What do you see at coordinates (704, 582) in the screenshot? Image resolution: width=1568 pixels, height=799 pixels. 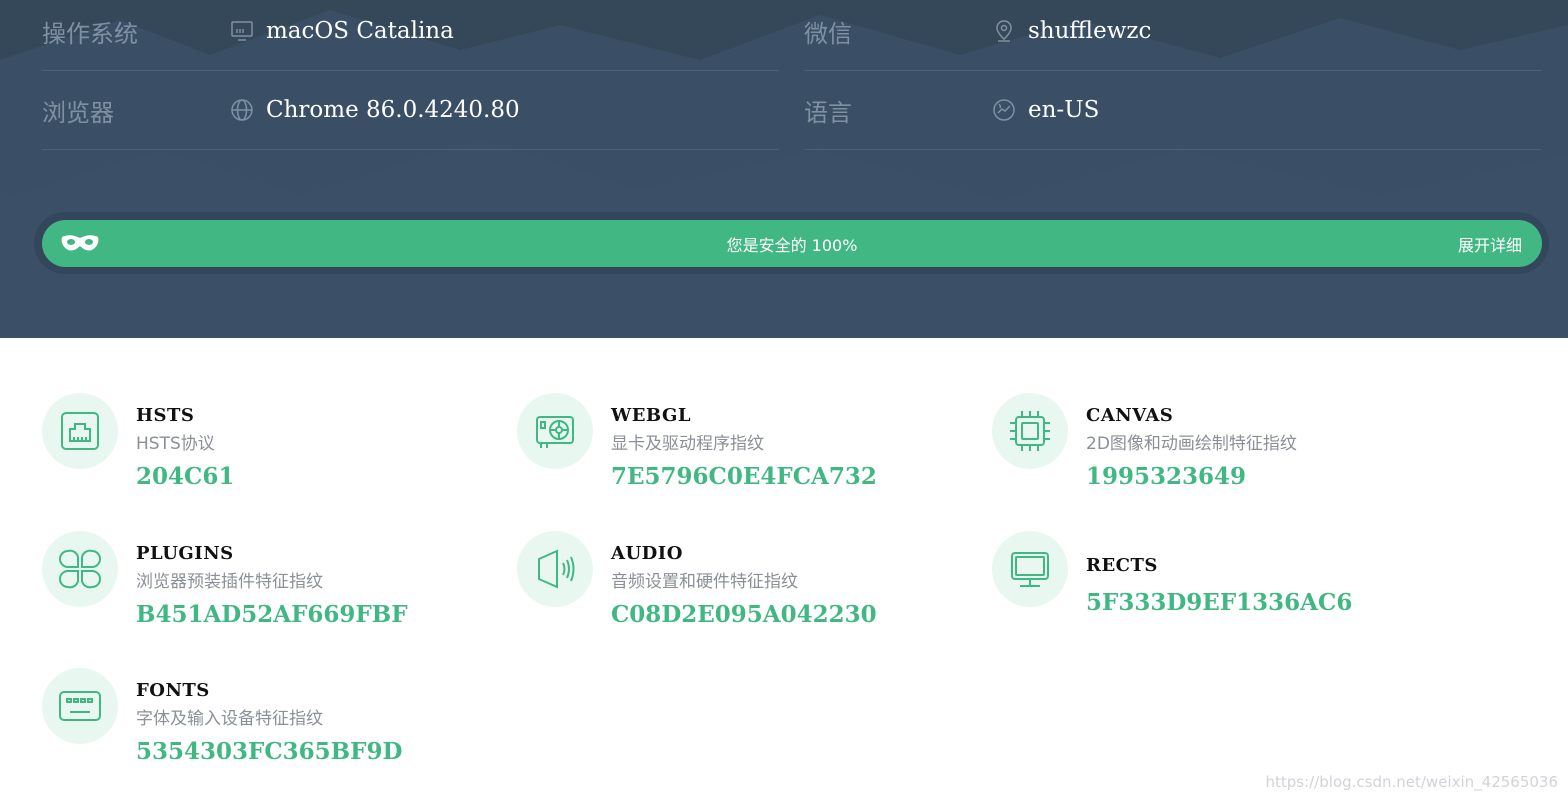 I see `card-description: 音频设置和硬件特征指纹` at bounding box center [704, 582].